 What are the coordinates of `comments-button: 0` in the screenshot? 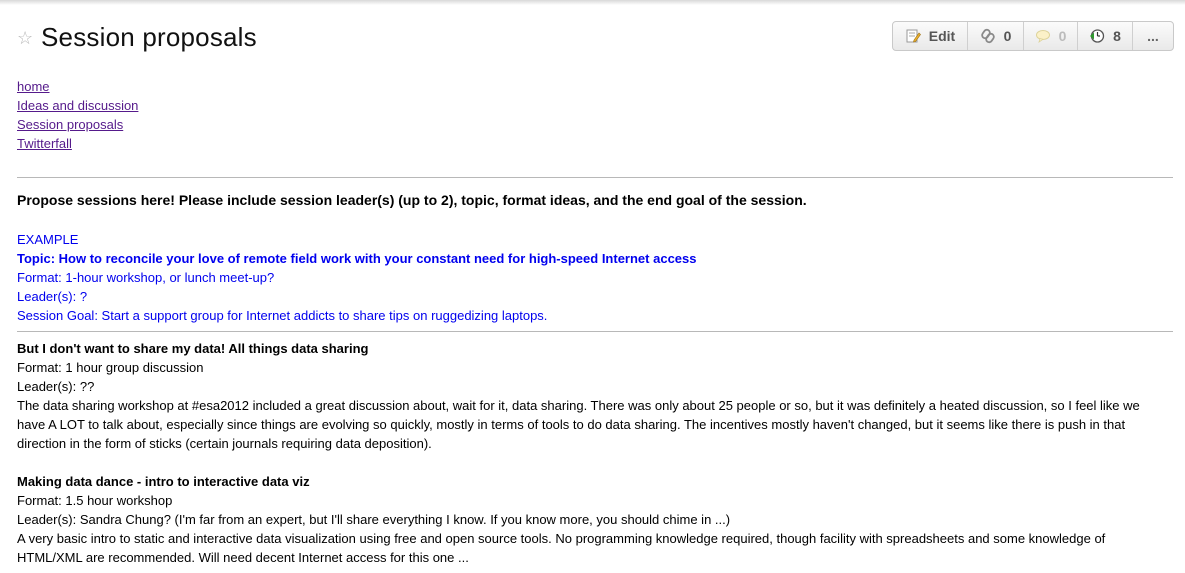 It's located at (1051, 36).